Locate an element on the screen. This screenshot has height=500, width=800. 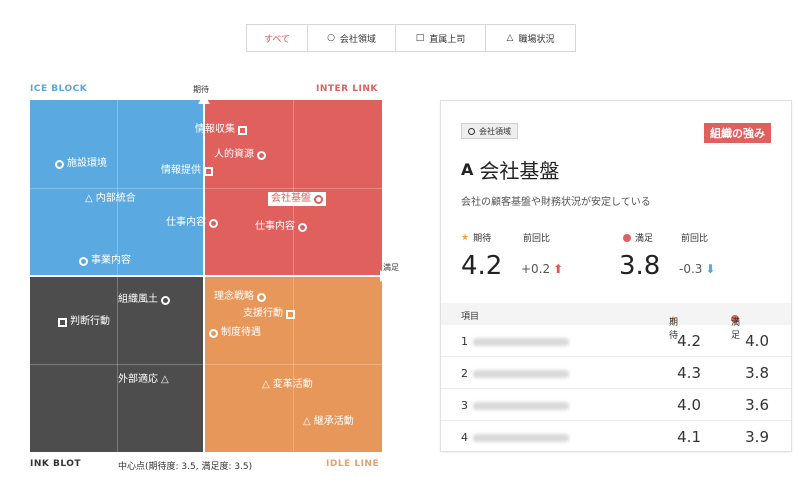
row-expect: 4.0 is located at coordinates (689, 405).